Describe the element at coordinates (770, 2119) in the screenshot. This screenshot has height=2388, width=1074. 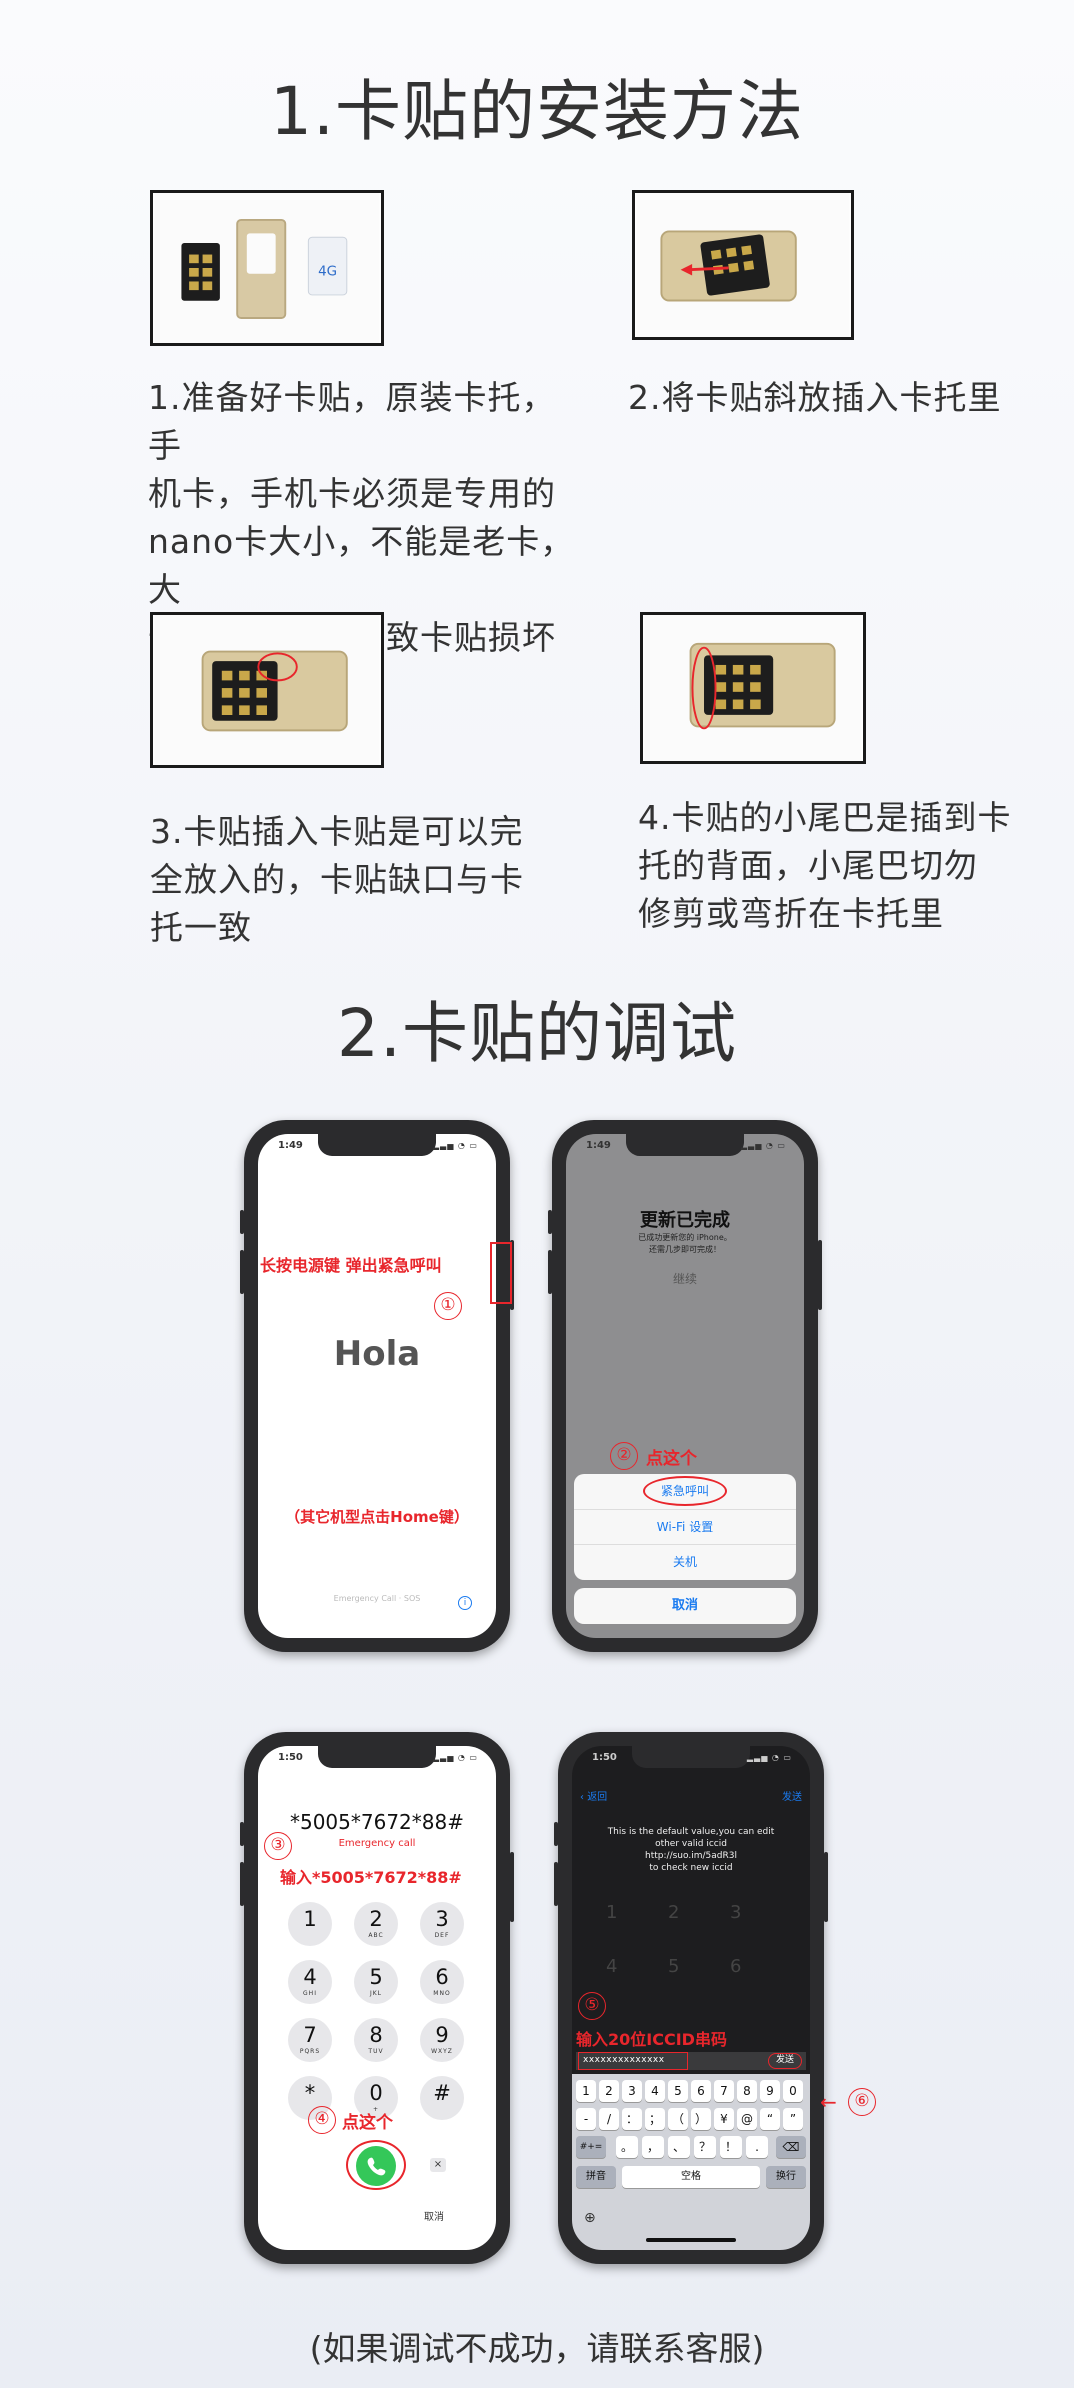
I see `key-symbol-8: “` at that location.